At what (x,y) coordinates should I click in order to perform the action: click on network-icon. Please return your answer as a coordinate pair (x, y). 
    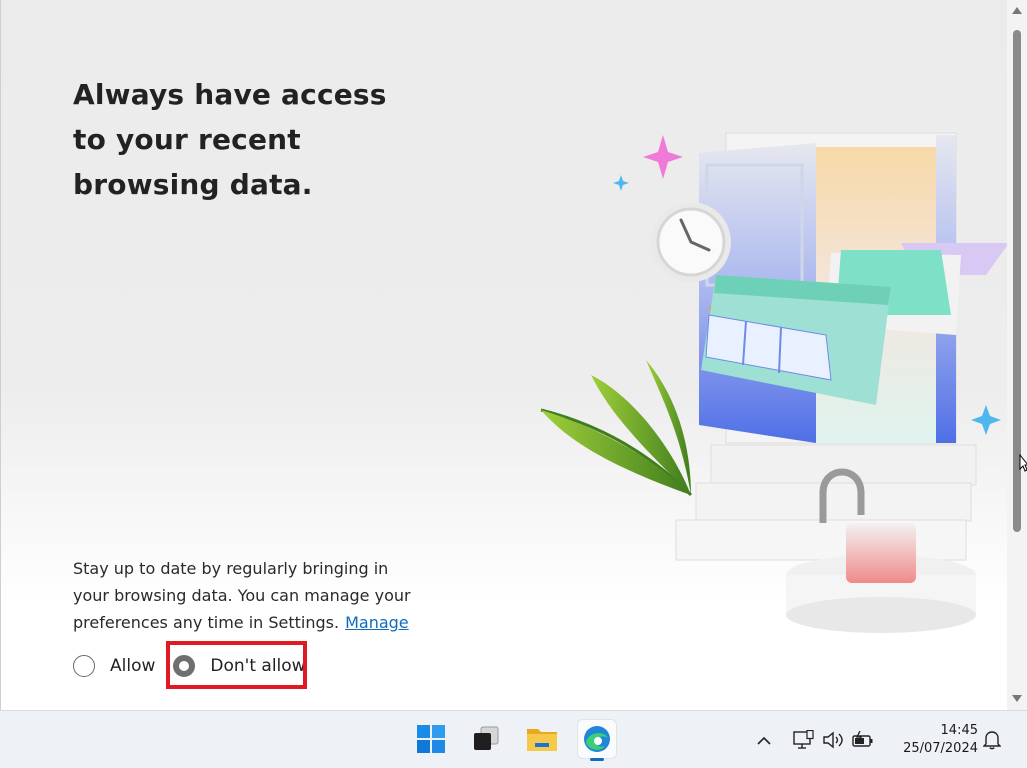
    Looking at the image, I should click on (803, 739).